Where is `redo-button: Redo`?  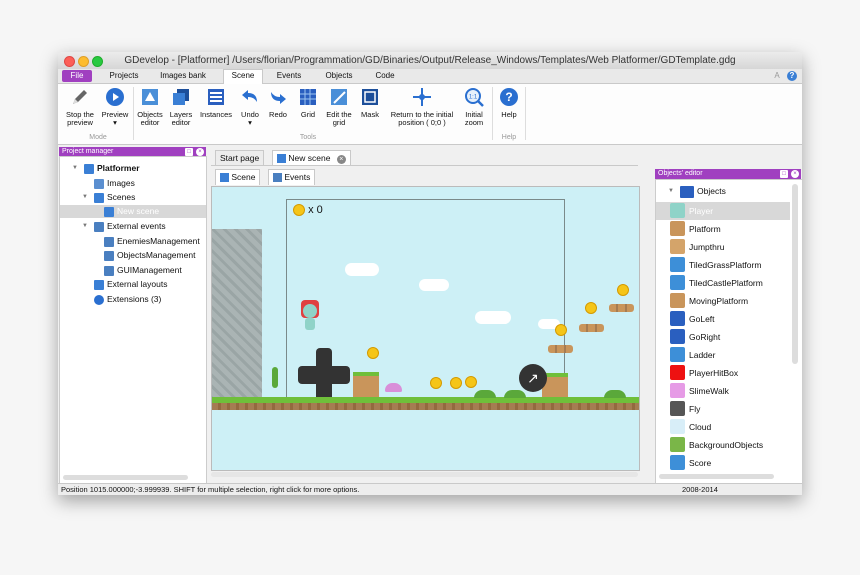 redo-button: Redo is located at coordinates (278, 103).